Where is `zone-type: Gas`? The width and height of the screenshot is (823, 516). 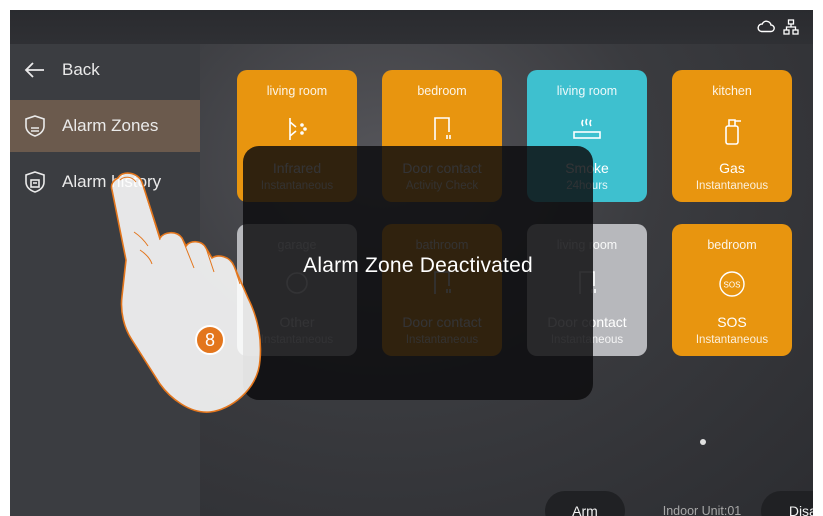 zone-type: Gas is located at coordinates (732, 168).